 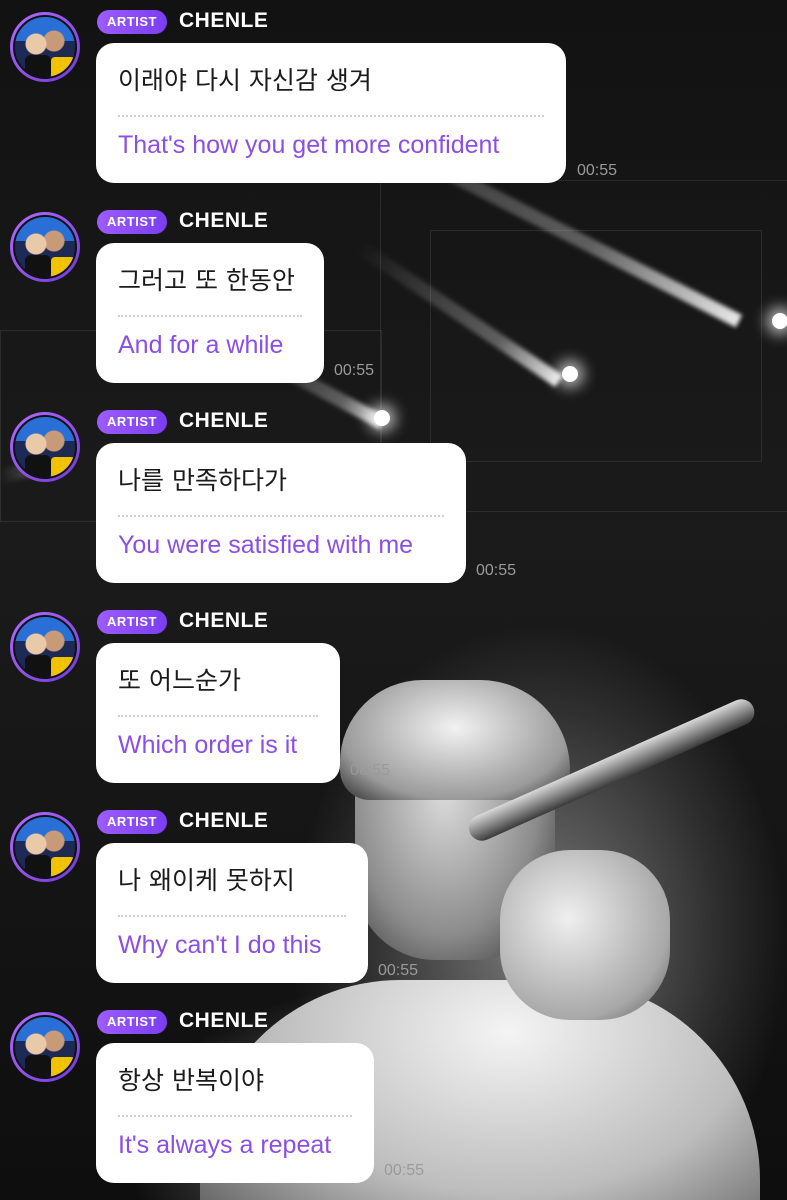 I want to click on message-original-text: 나 왜이케 못하지, so click(x=206, y=880).